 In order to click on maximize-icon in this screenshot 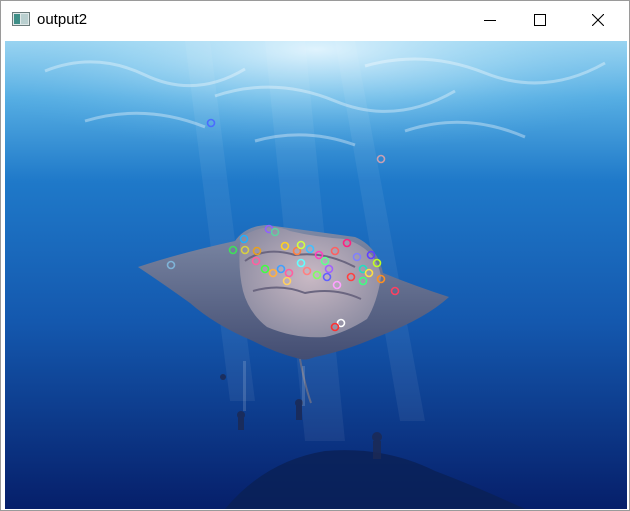, I will do `click(540, 20)`.